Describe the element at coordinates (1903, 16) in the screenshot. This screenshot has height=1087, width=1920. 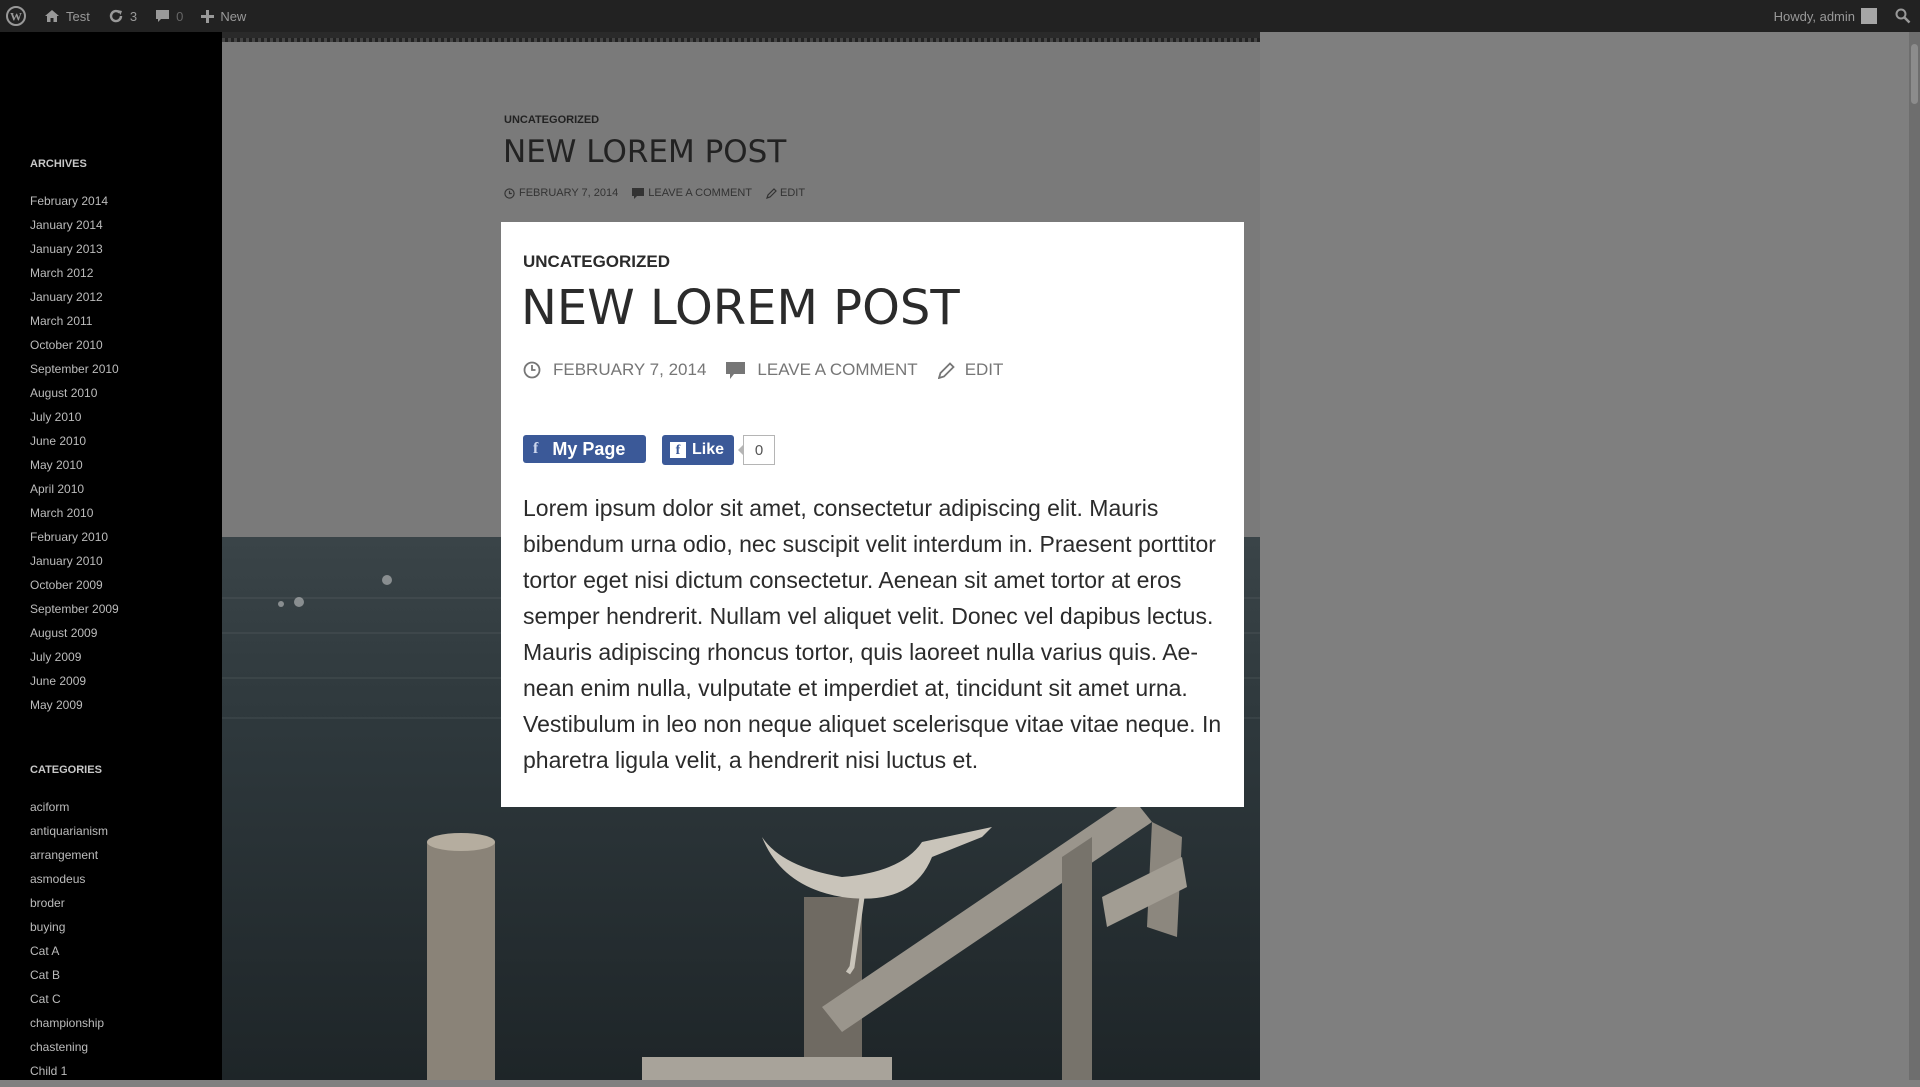
I see `search-icon` at that location.